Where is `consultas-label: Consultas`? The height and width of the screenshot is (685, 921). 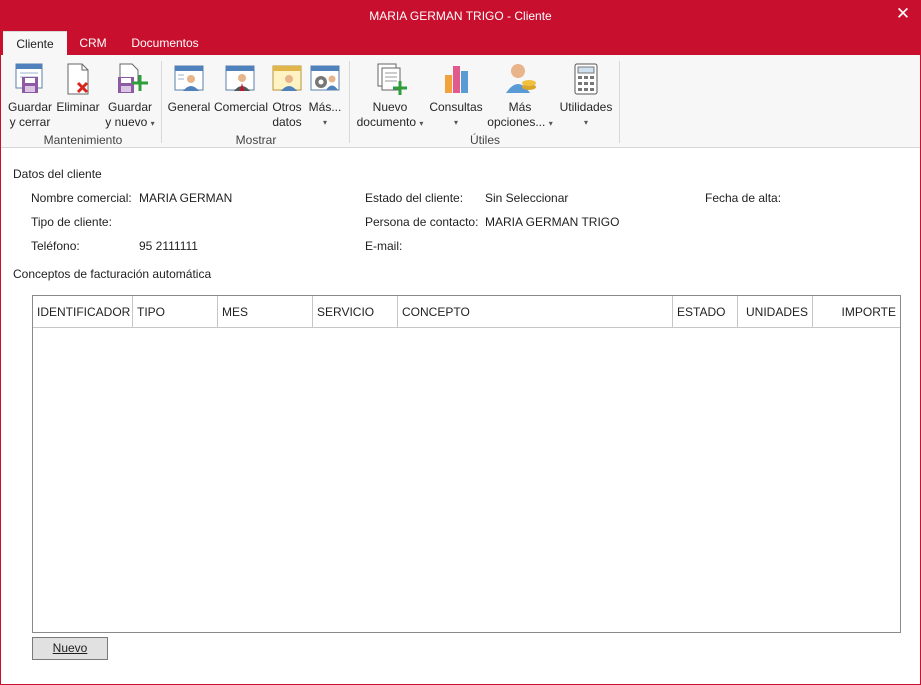 consultas-label: Consultas is located at coordinates (456, 107).